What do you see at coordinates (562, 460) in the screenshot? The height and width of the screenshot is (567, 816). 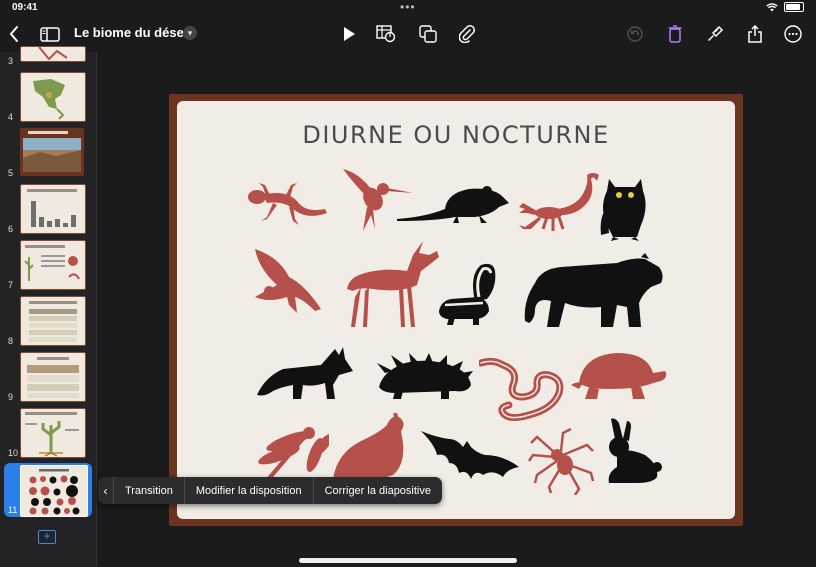 I see `spider-silhouette` at bounding box center [562, 460].